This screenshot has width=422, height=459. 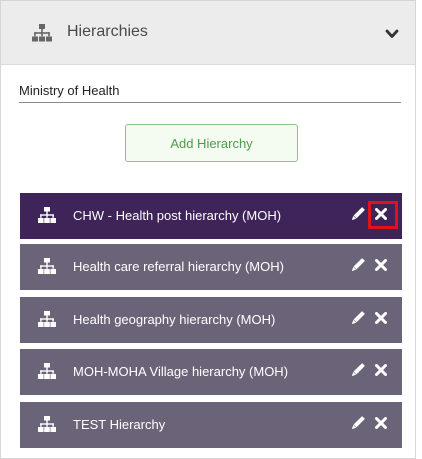 I want to click on hierarchy-row: Health geography hierarchy (MOH), so click(x=211, y=320).